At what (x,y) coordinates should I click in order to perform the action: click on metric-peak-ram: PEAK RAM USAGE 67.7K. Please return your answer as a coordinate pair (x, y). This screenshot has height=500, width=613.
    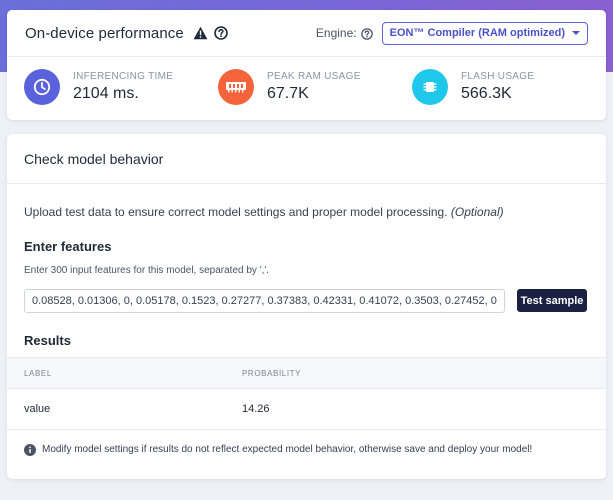
    Looking at the image, I should click on (315, 87).